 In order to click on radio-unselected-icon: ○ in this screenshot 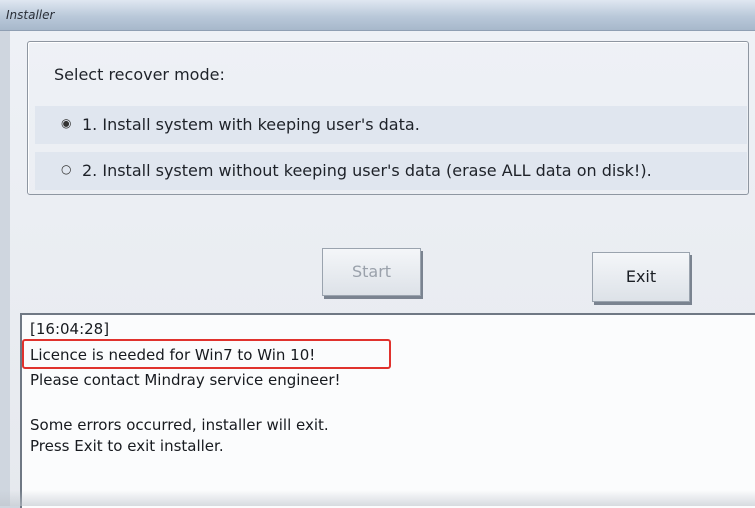, I will do `click(67, 169)`.